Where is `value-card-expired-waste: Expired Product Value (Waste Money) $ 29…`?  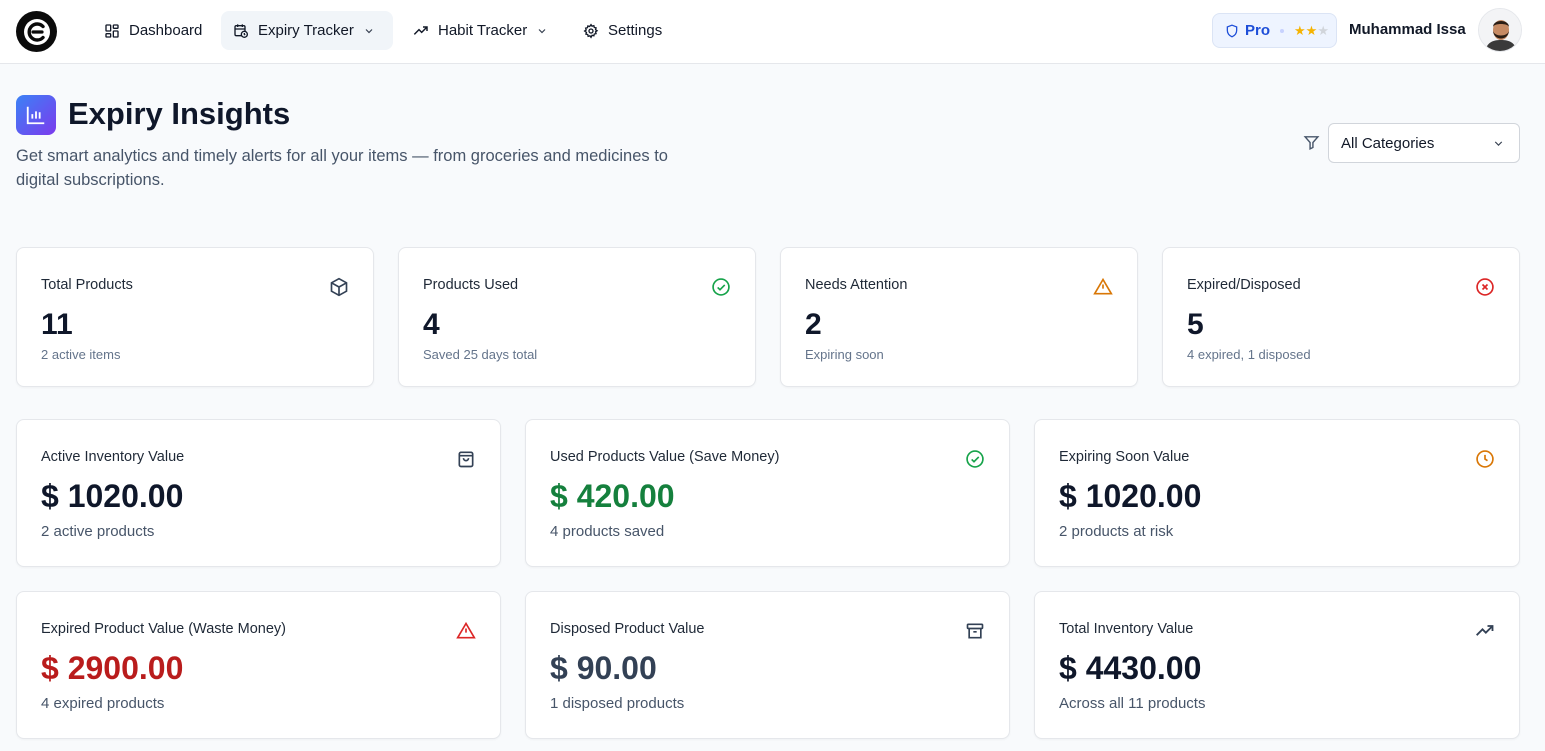 value-card-expired-waste: Expired Product Value (Waste Money) $ 29… is located at coordinates (258, 665).